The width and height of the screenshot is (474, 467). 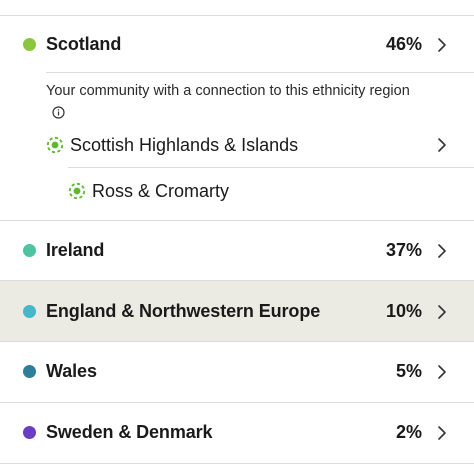 What do you see at coordinates (75, 250) in the screenshot?
I see `region-name: Ireland` at bounding box center [75, 250].